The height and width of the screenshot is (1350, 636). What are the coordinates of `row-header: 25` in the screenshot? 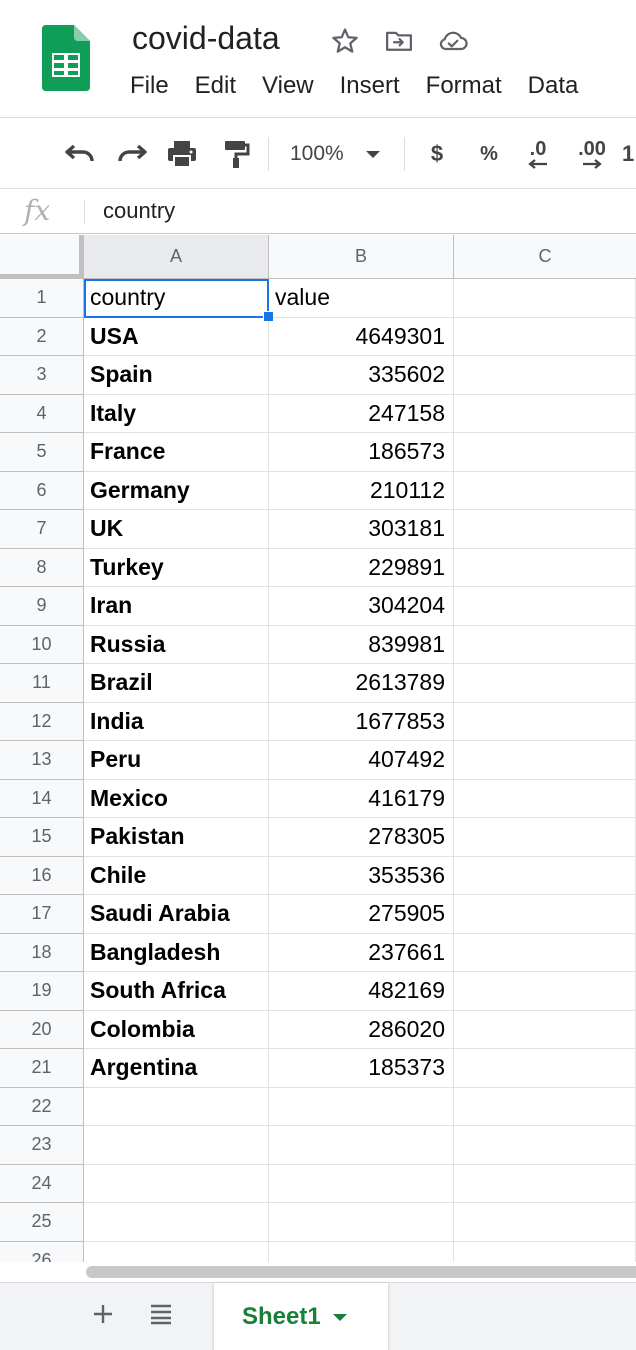 It's located at (42, 1222).